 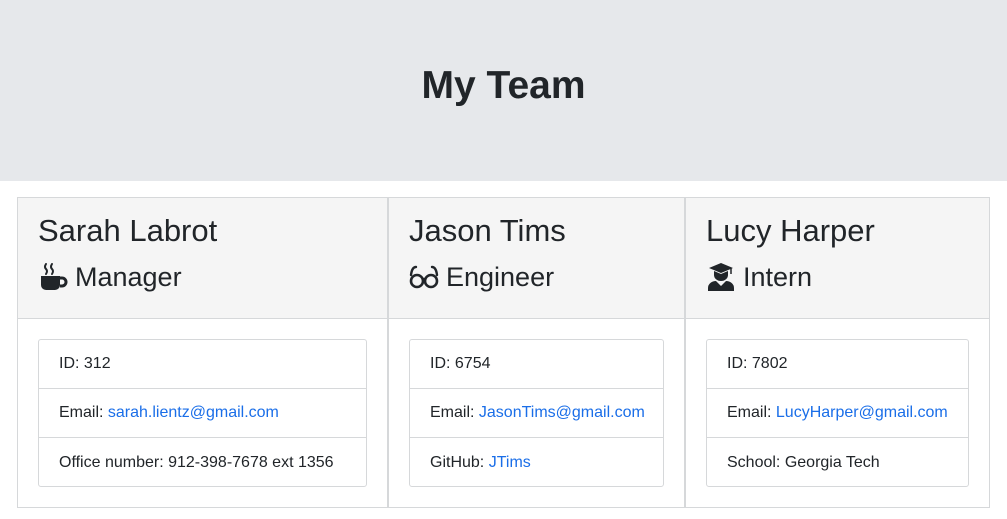 I want to click on list-item-office-number: Office number: 912-398-7678 ext 1356, so click(x=202, y=462).